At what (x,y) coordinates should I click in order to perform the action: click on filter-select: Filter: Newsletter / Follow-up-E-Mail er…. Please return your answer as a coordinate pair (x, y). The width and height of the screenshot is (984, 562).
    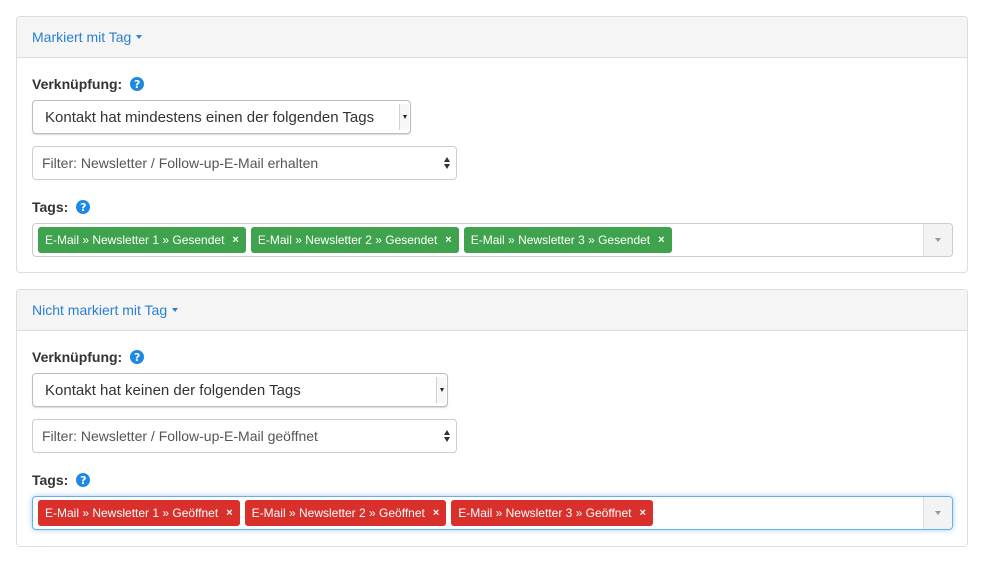
    Looking at the image, I should click on (244, 163).